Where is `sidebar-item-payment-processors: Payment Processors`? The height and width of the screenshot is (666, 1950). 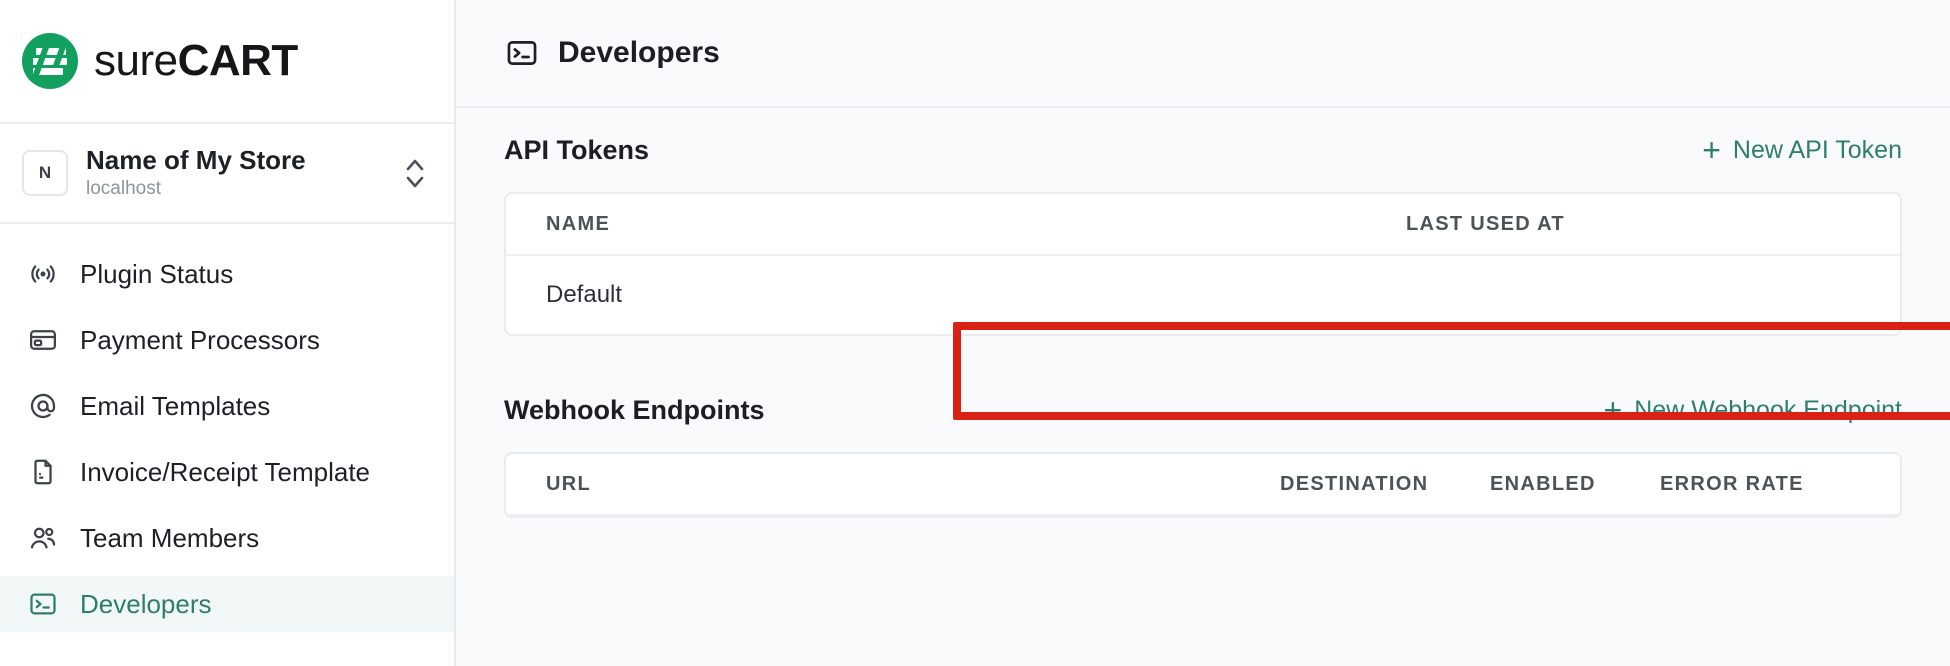 sidebar-item-payment-processors: Payment Processors is located at coordinates (227, 340).